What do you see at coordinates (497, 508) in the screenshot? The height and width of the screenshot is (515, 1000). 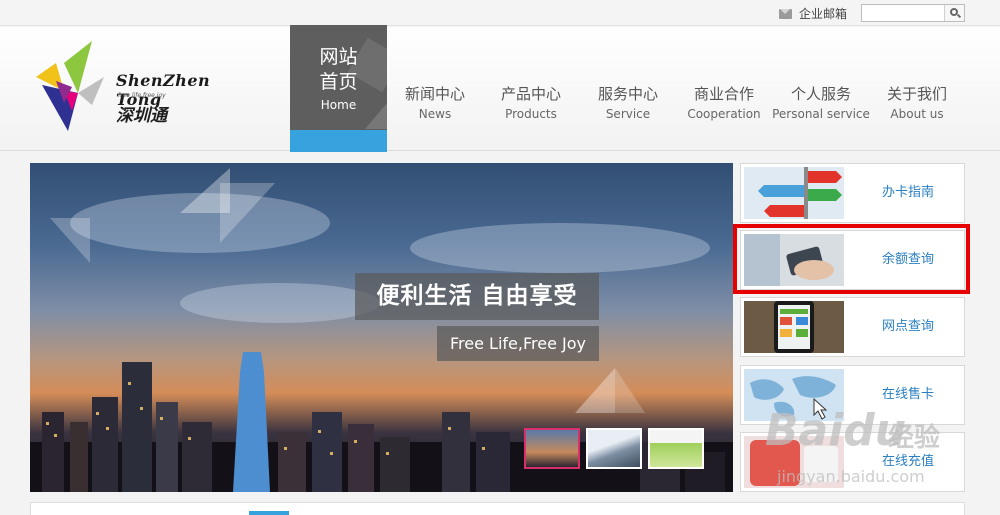 I see `content-panel` at bounding box center [497, 508].